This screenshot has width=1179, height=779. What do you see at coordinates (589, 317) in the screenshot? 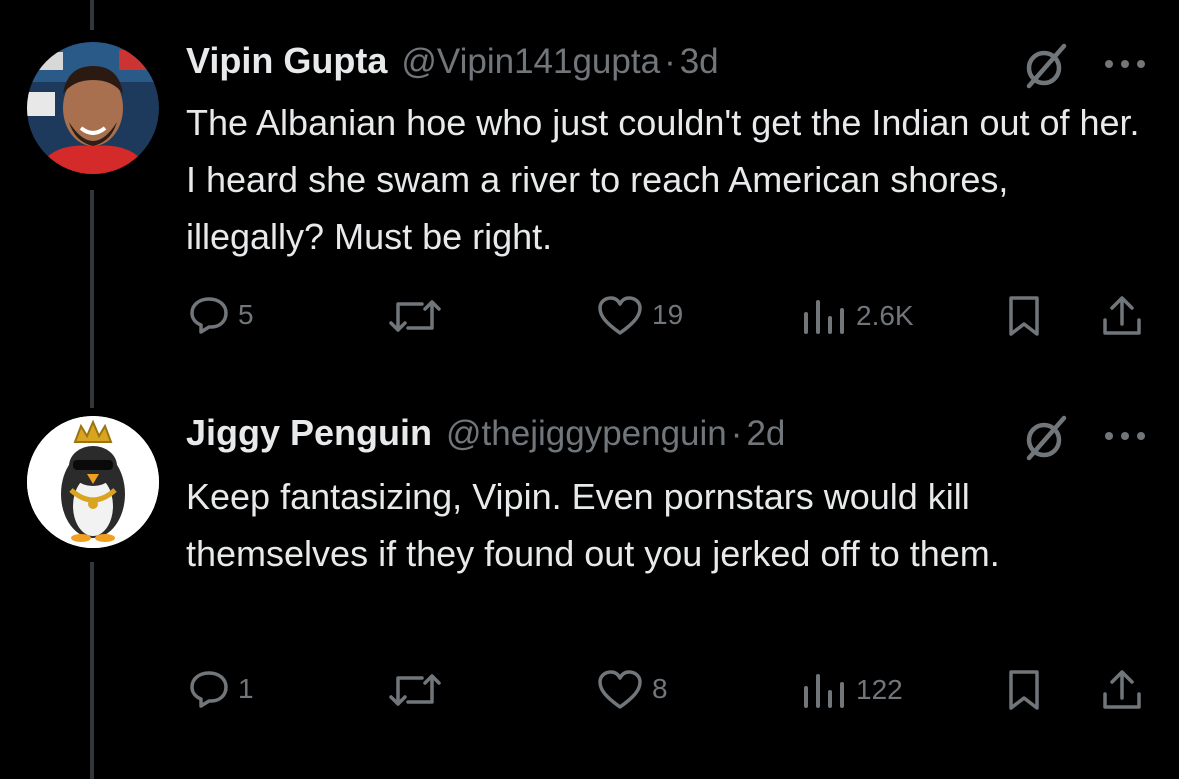
I see `action-bar: 5 19 2.6K` at bounding box center [589, 317].